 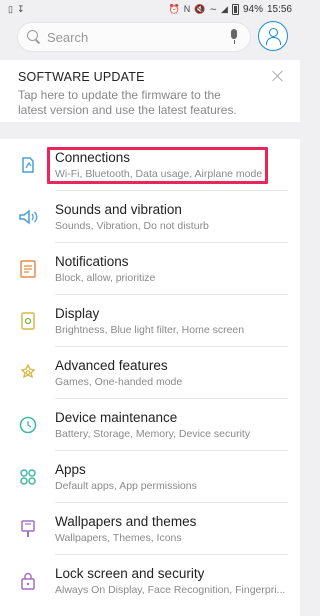 I want to click on settings-item-title: Sounds and vibration, so click(x=118, y=209).